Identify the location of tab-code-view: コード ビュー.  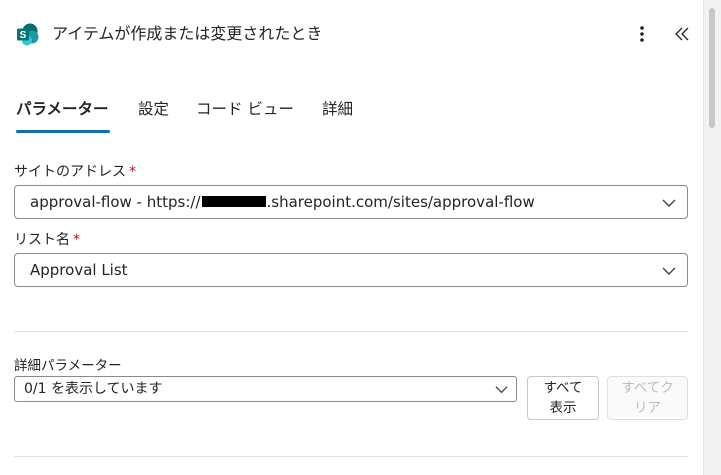
(245, 109).